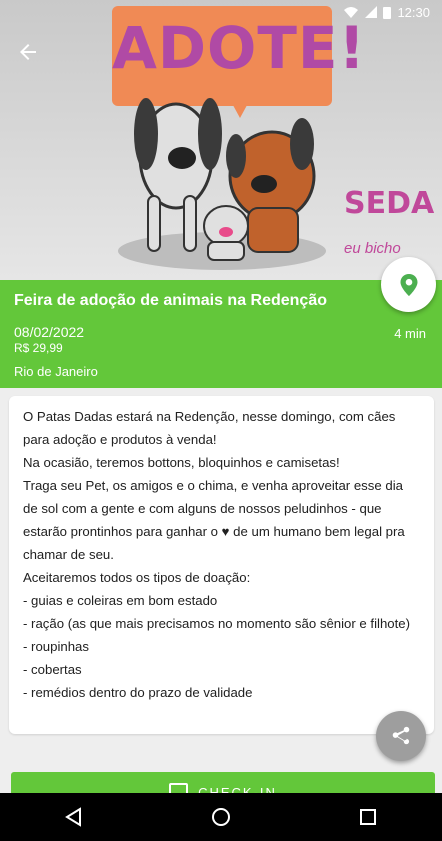 The image size is (442, 841). What do you see at coordinates (170, 300) in the screenshot?
I see `event-title: Feira de adoção de animais na Redenção` at bounding box center [170, 300].